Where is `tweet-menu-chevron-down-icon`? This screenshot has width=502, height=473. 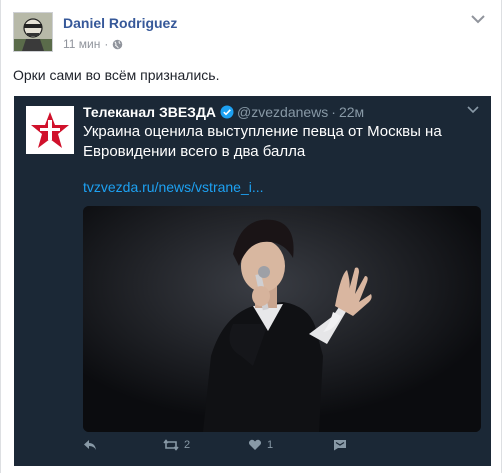
tweet-menu-chevron-down-icon is located at coordinates (473, 110).